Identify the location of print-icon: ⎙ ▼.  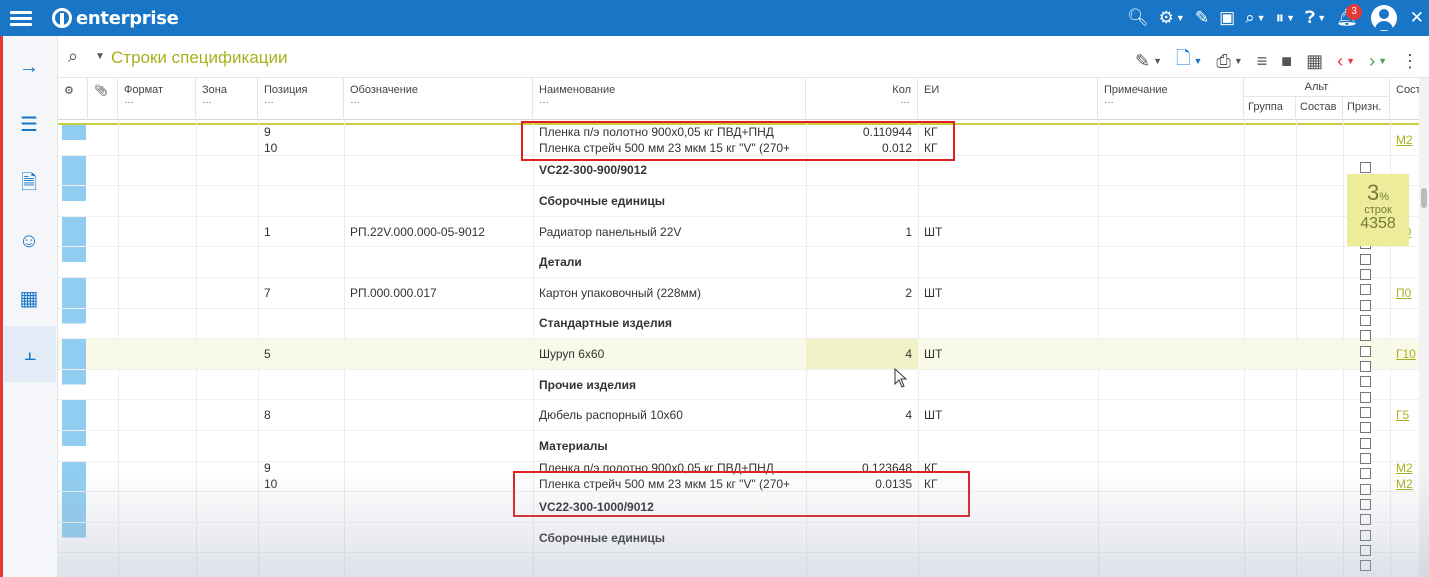
(1229, 61).